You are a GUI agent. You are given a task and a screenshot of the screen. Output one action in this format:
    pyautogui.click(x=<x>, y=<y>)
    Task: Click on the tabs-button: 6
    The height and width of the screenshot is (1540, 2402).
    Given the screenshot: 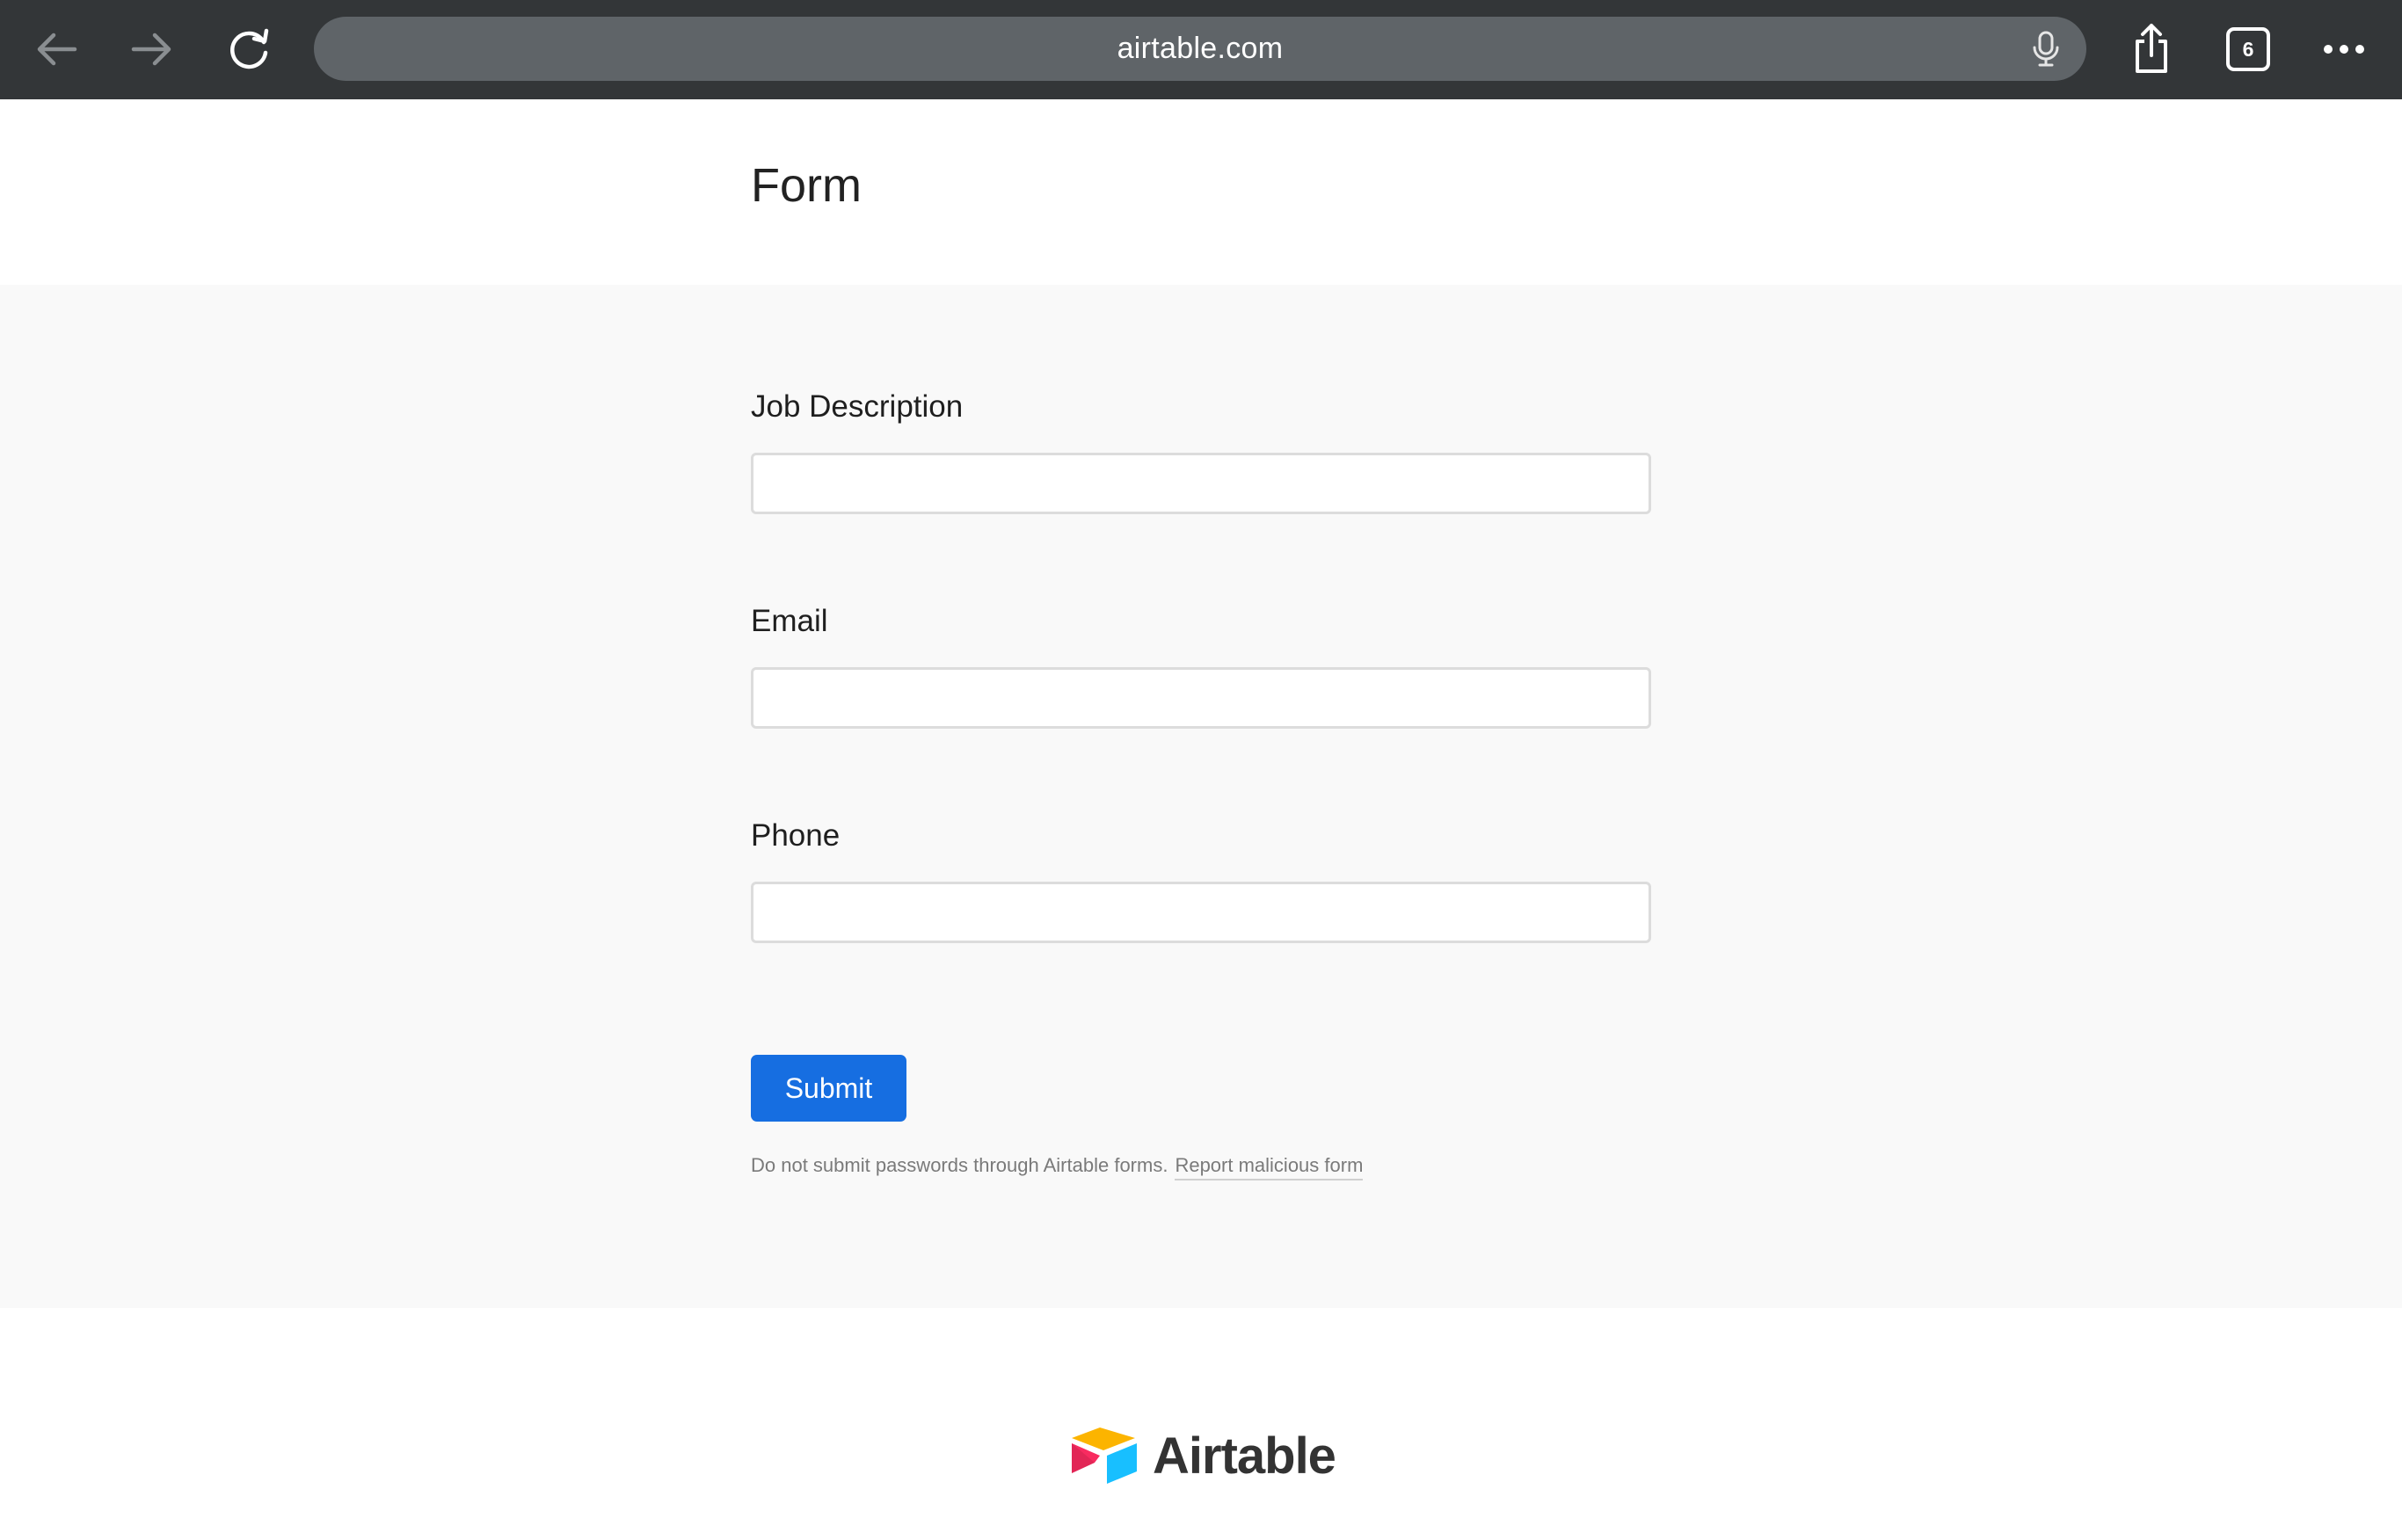 What is the action you would take?
    pyautogui.click(x=2248, y=49)
    